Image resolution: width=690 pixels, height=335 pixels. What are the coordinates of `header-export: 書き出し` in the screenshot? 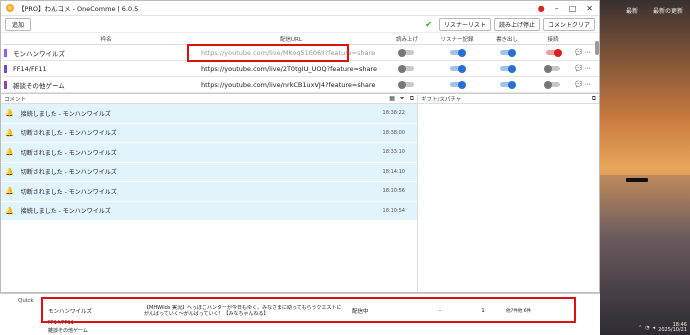 It's located at (507, 39).